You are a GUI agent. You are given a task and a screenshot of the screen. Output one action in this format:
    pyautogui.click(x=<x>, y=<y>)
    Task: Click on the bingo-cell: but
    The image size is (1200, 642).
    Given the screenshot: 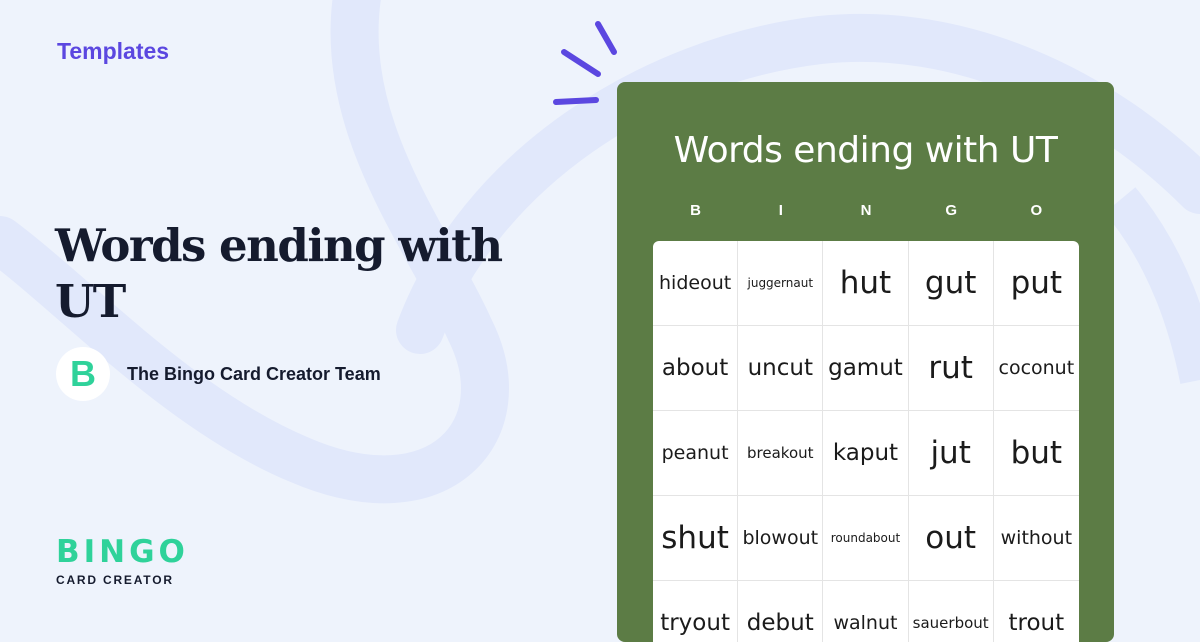 What is the action you would take?
    pyautogui.click(x=1036, y=453)
    